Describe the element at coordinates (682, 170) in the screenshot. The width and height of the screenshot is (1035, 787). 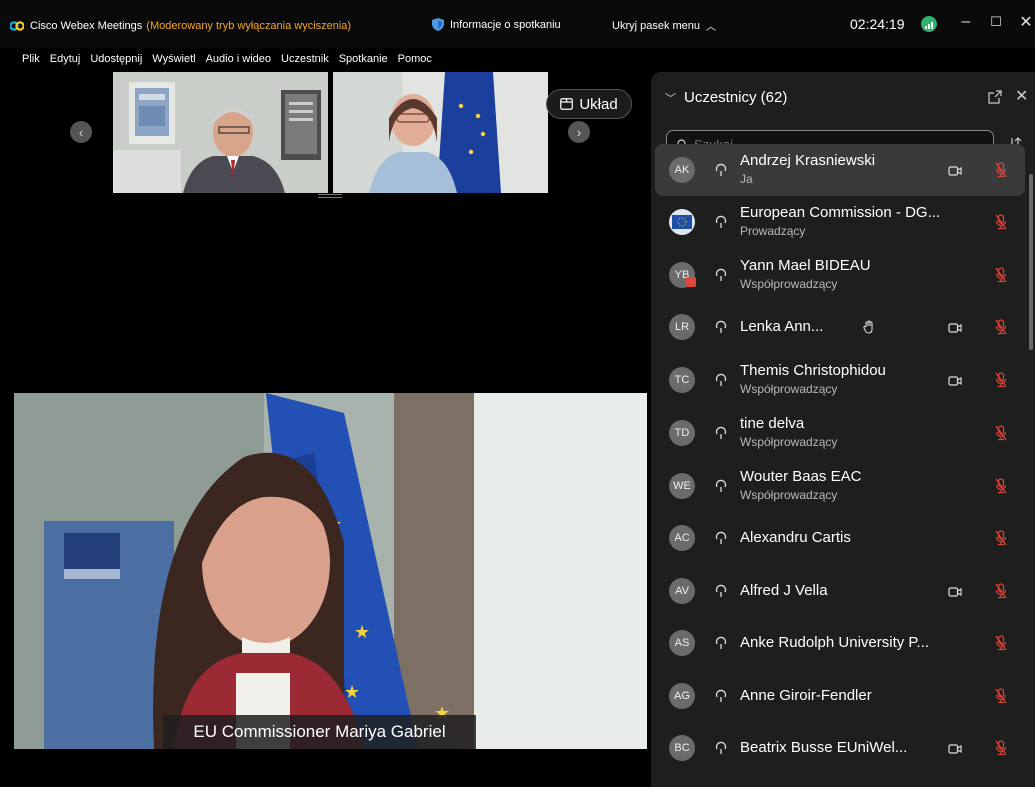
I see `avatar: AK` at that location.